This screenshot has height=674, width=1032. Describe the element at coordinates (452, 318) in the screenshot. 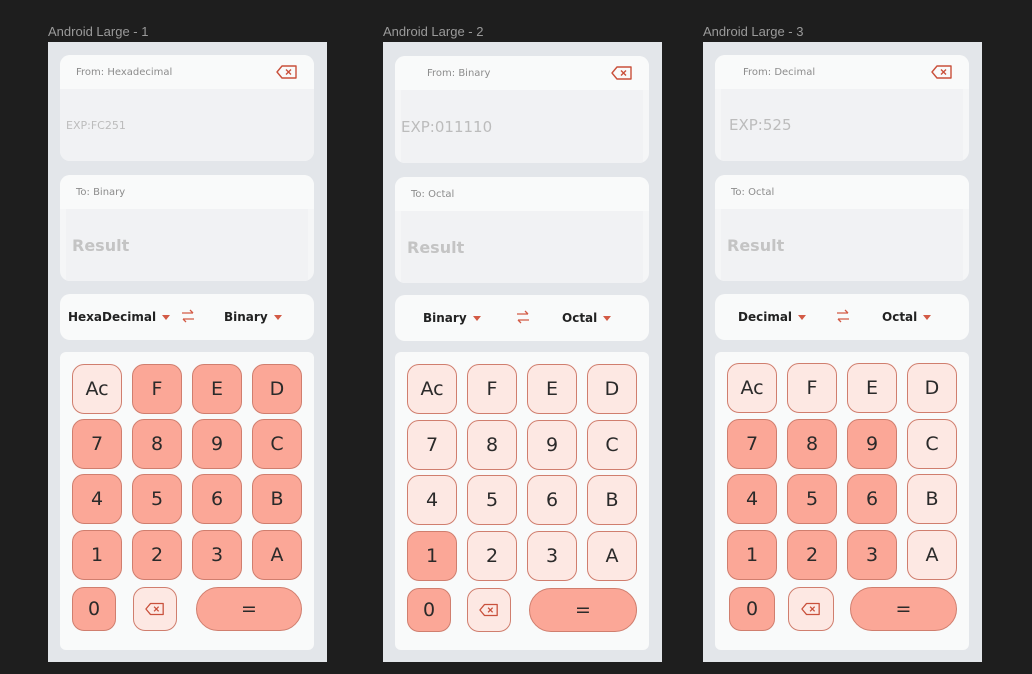

I see `from-base-dropdown: Binary` at that location.